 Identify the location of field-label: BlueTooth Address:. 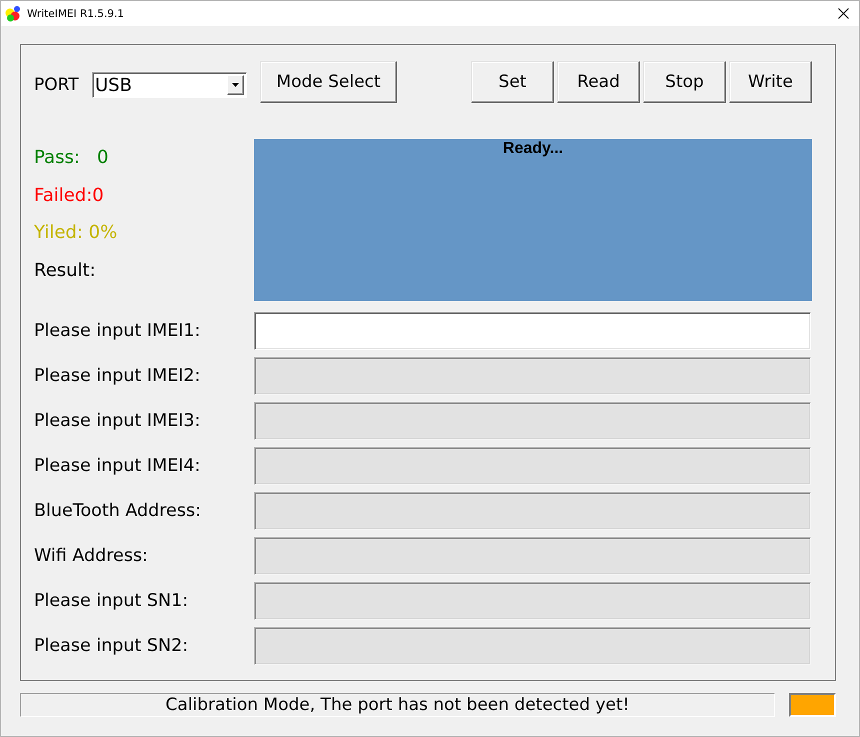
(118, 511).